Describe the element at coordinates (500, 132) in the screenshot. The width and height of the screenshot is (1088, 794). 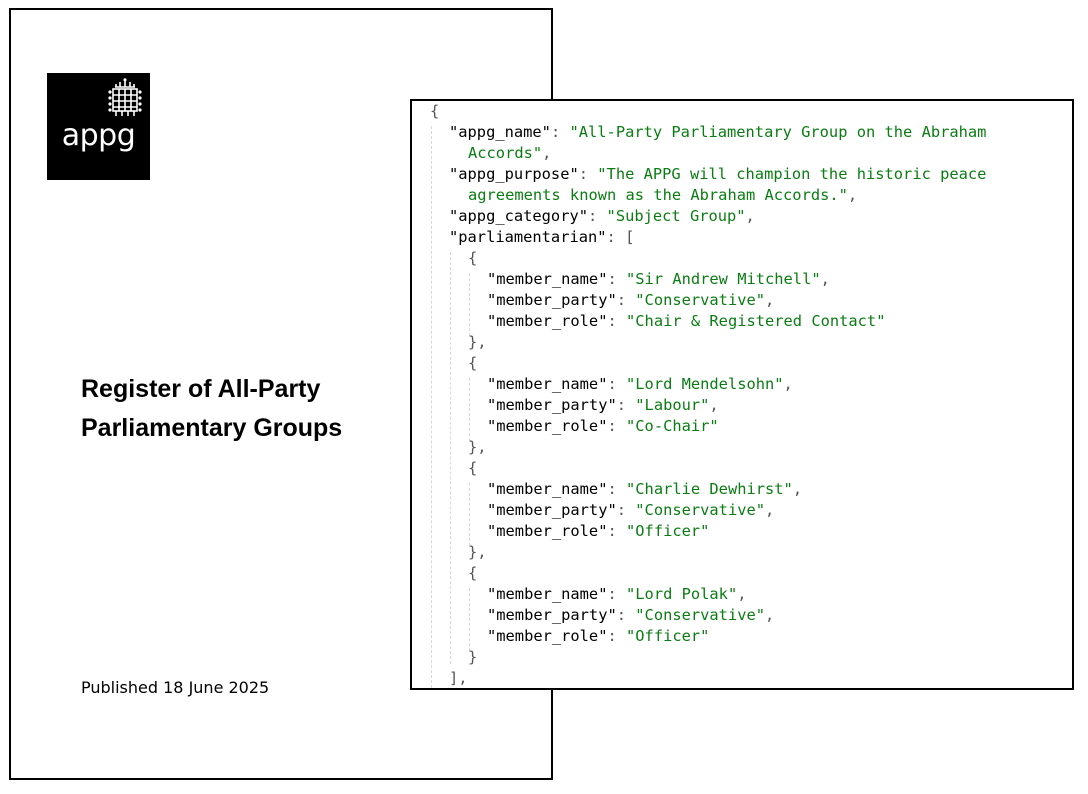
I see `json-key: "appg_name"` at that location.